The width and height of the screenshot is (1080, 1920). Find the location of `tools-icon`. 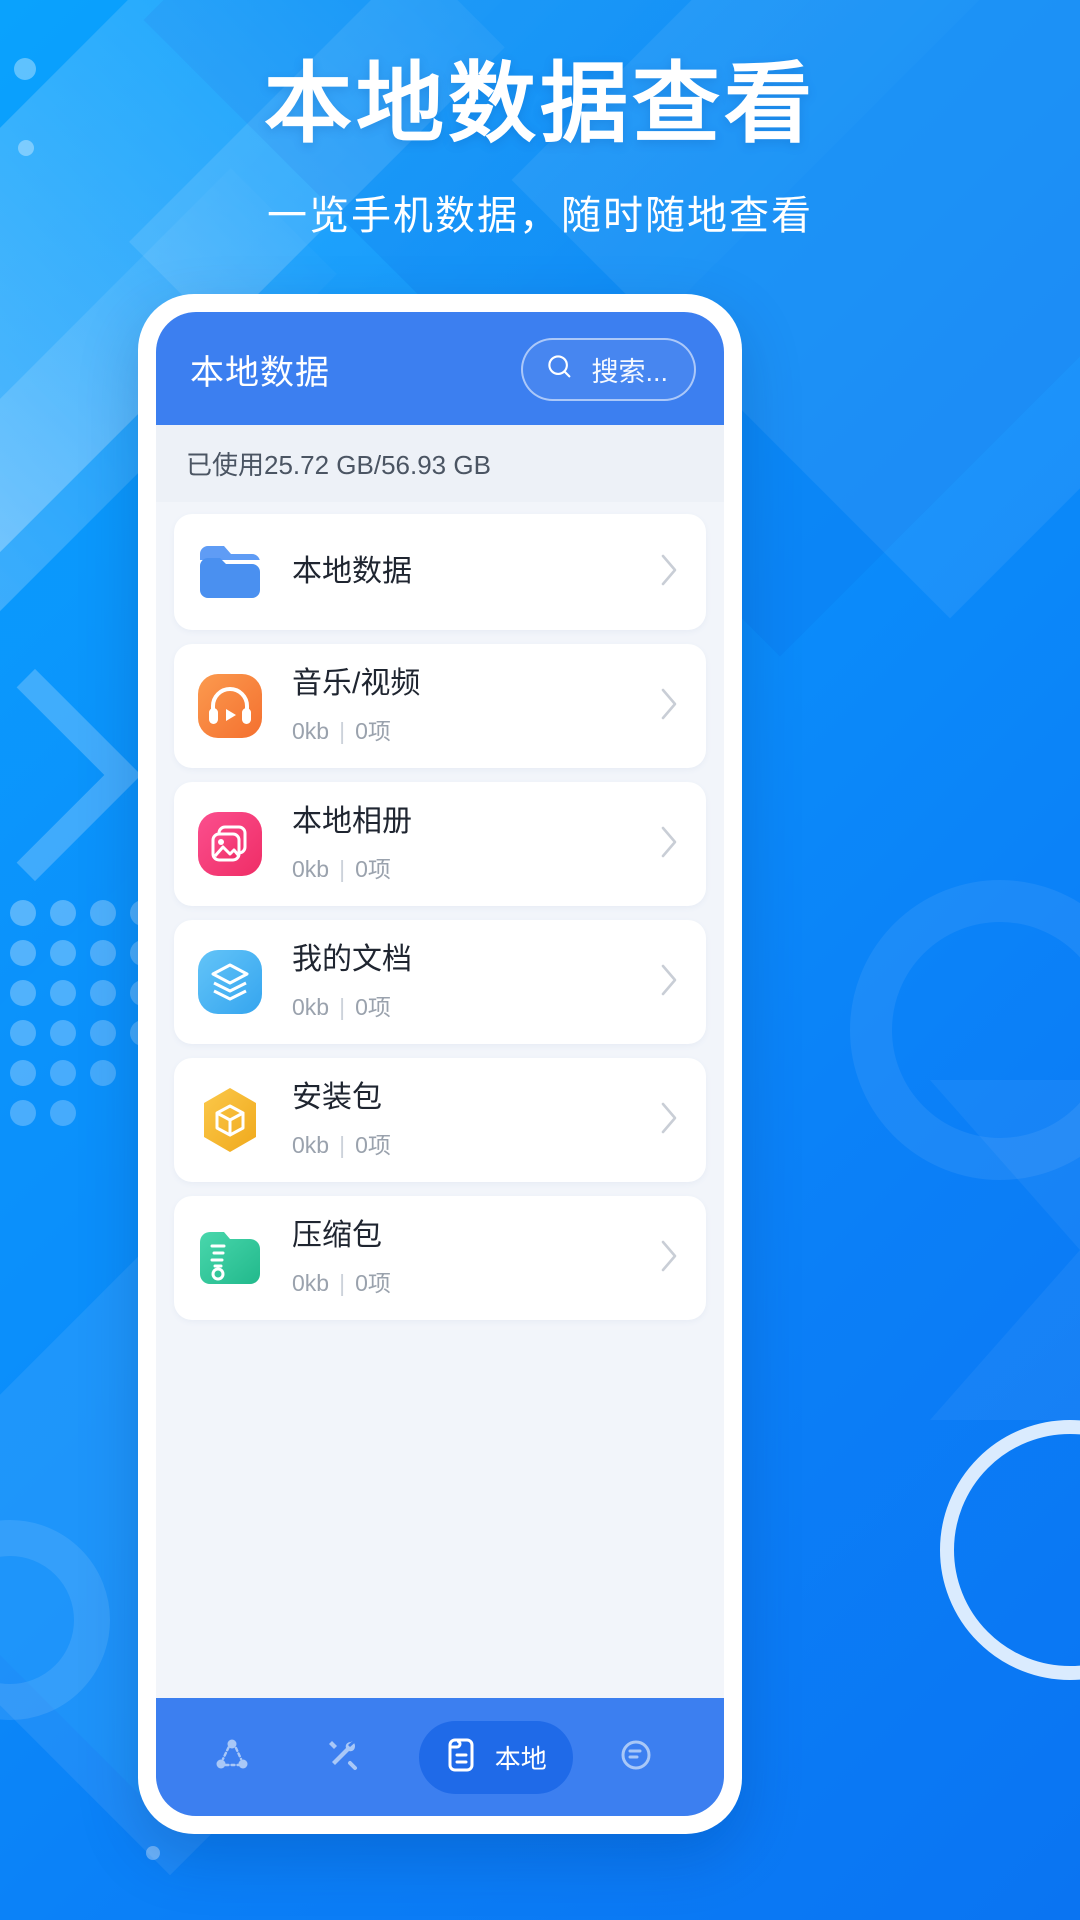

tools-icon is located at coordinates (343, 1757).